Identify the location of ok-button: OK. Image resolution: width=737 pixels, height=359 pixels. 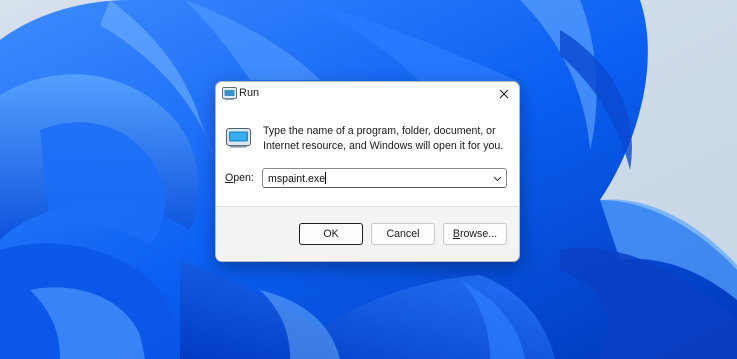
(331, 234).